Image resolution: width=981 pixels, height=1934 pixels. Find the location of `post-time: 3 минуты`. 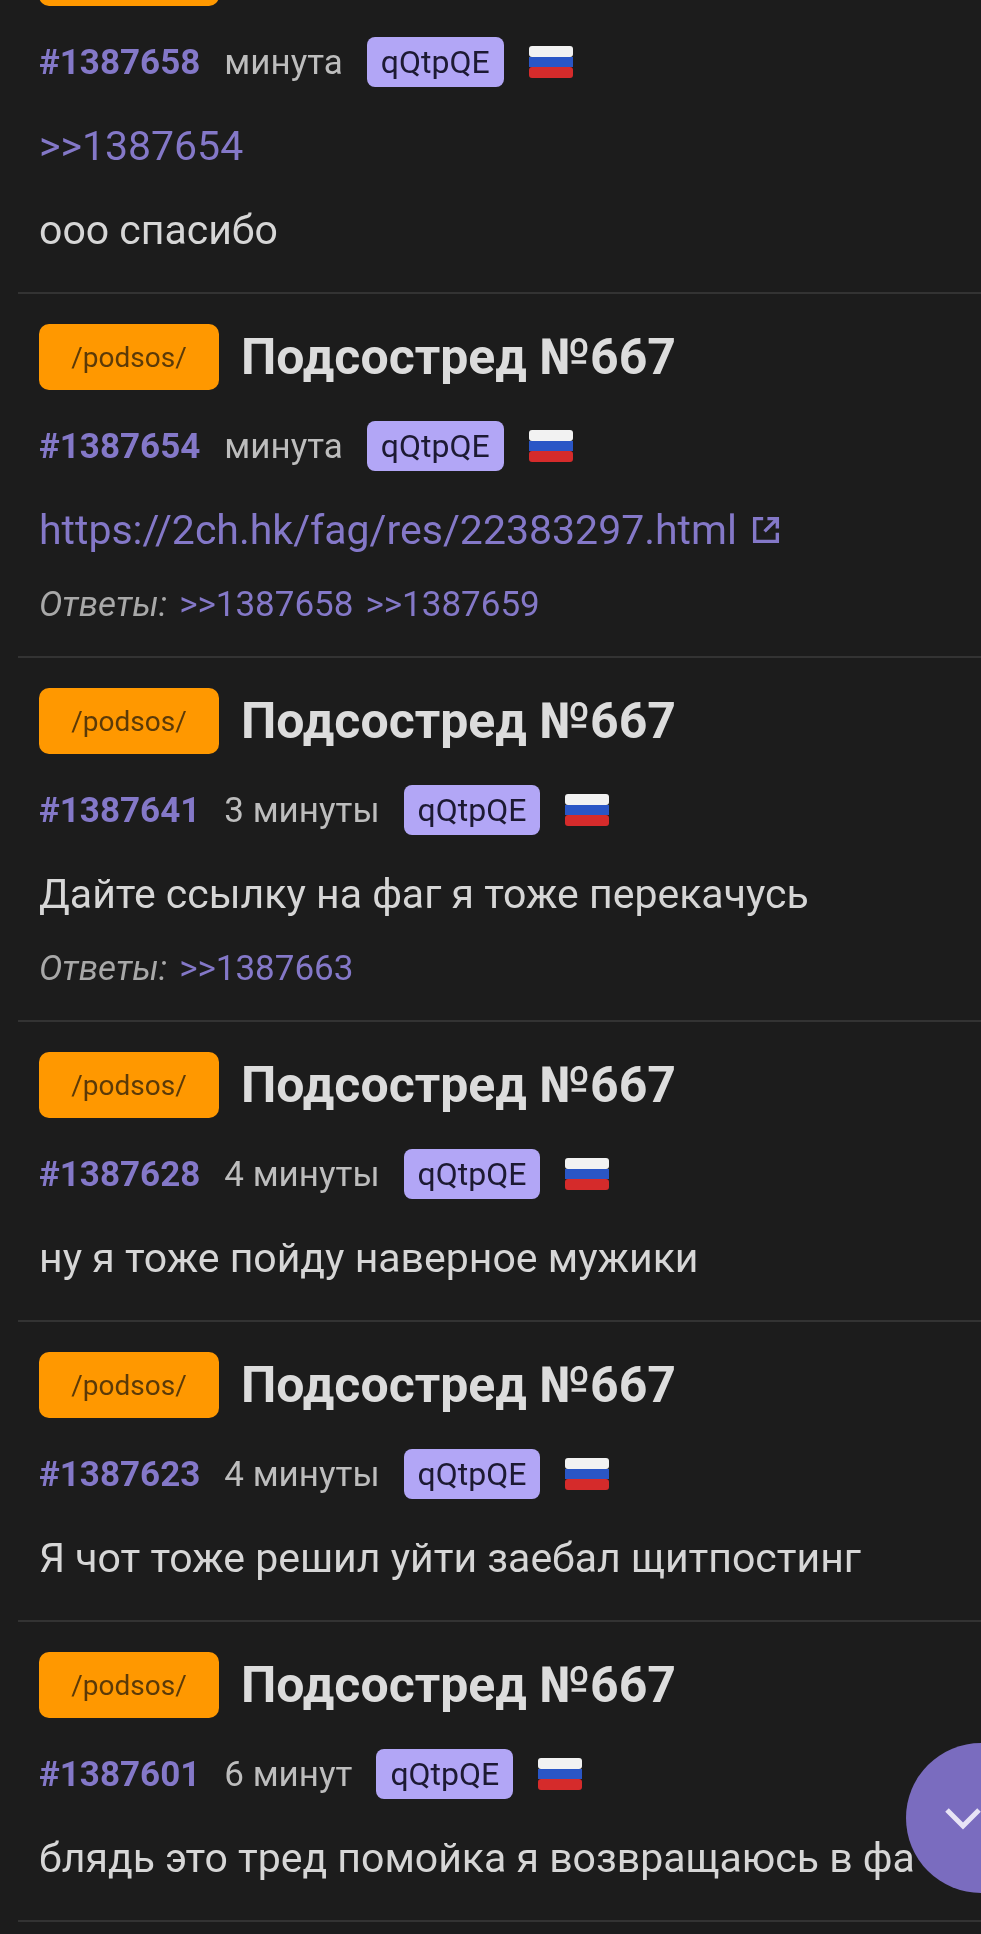

post-time: 3 минуты is located at coordinates (302, 810).